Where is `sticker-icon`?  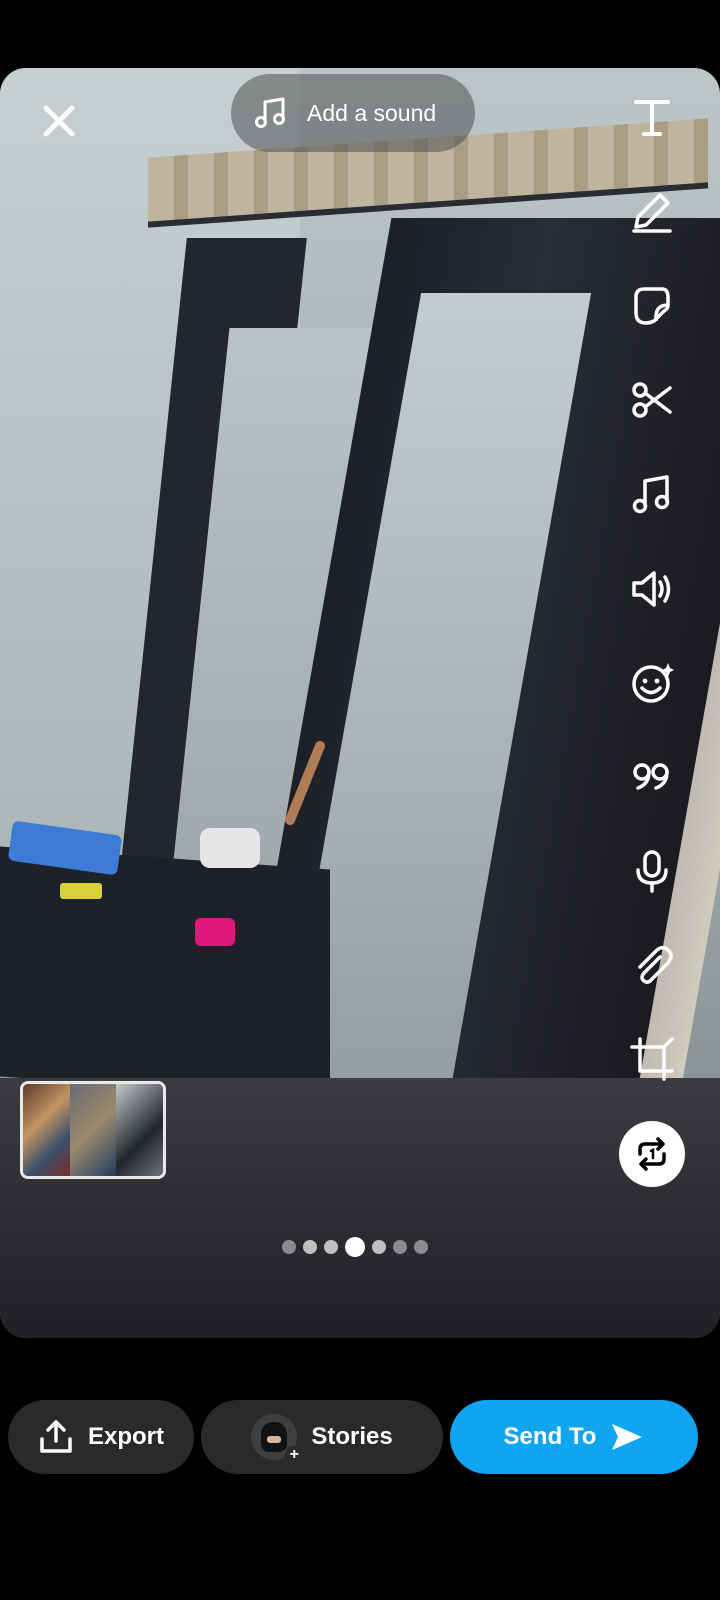
sticker-icon is located at coordinates (652, 306).